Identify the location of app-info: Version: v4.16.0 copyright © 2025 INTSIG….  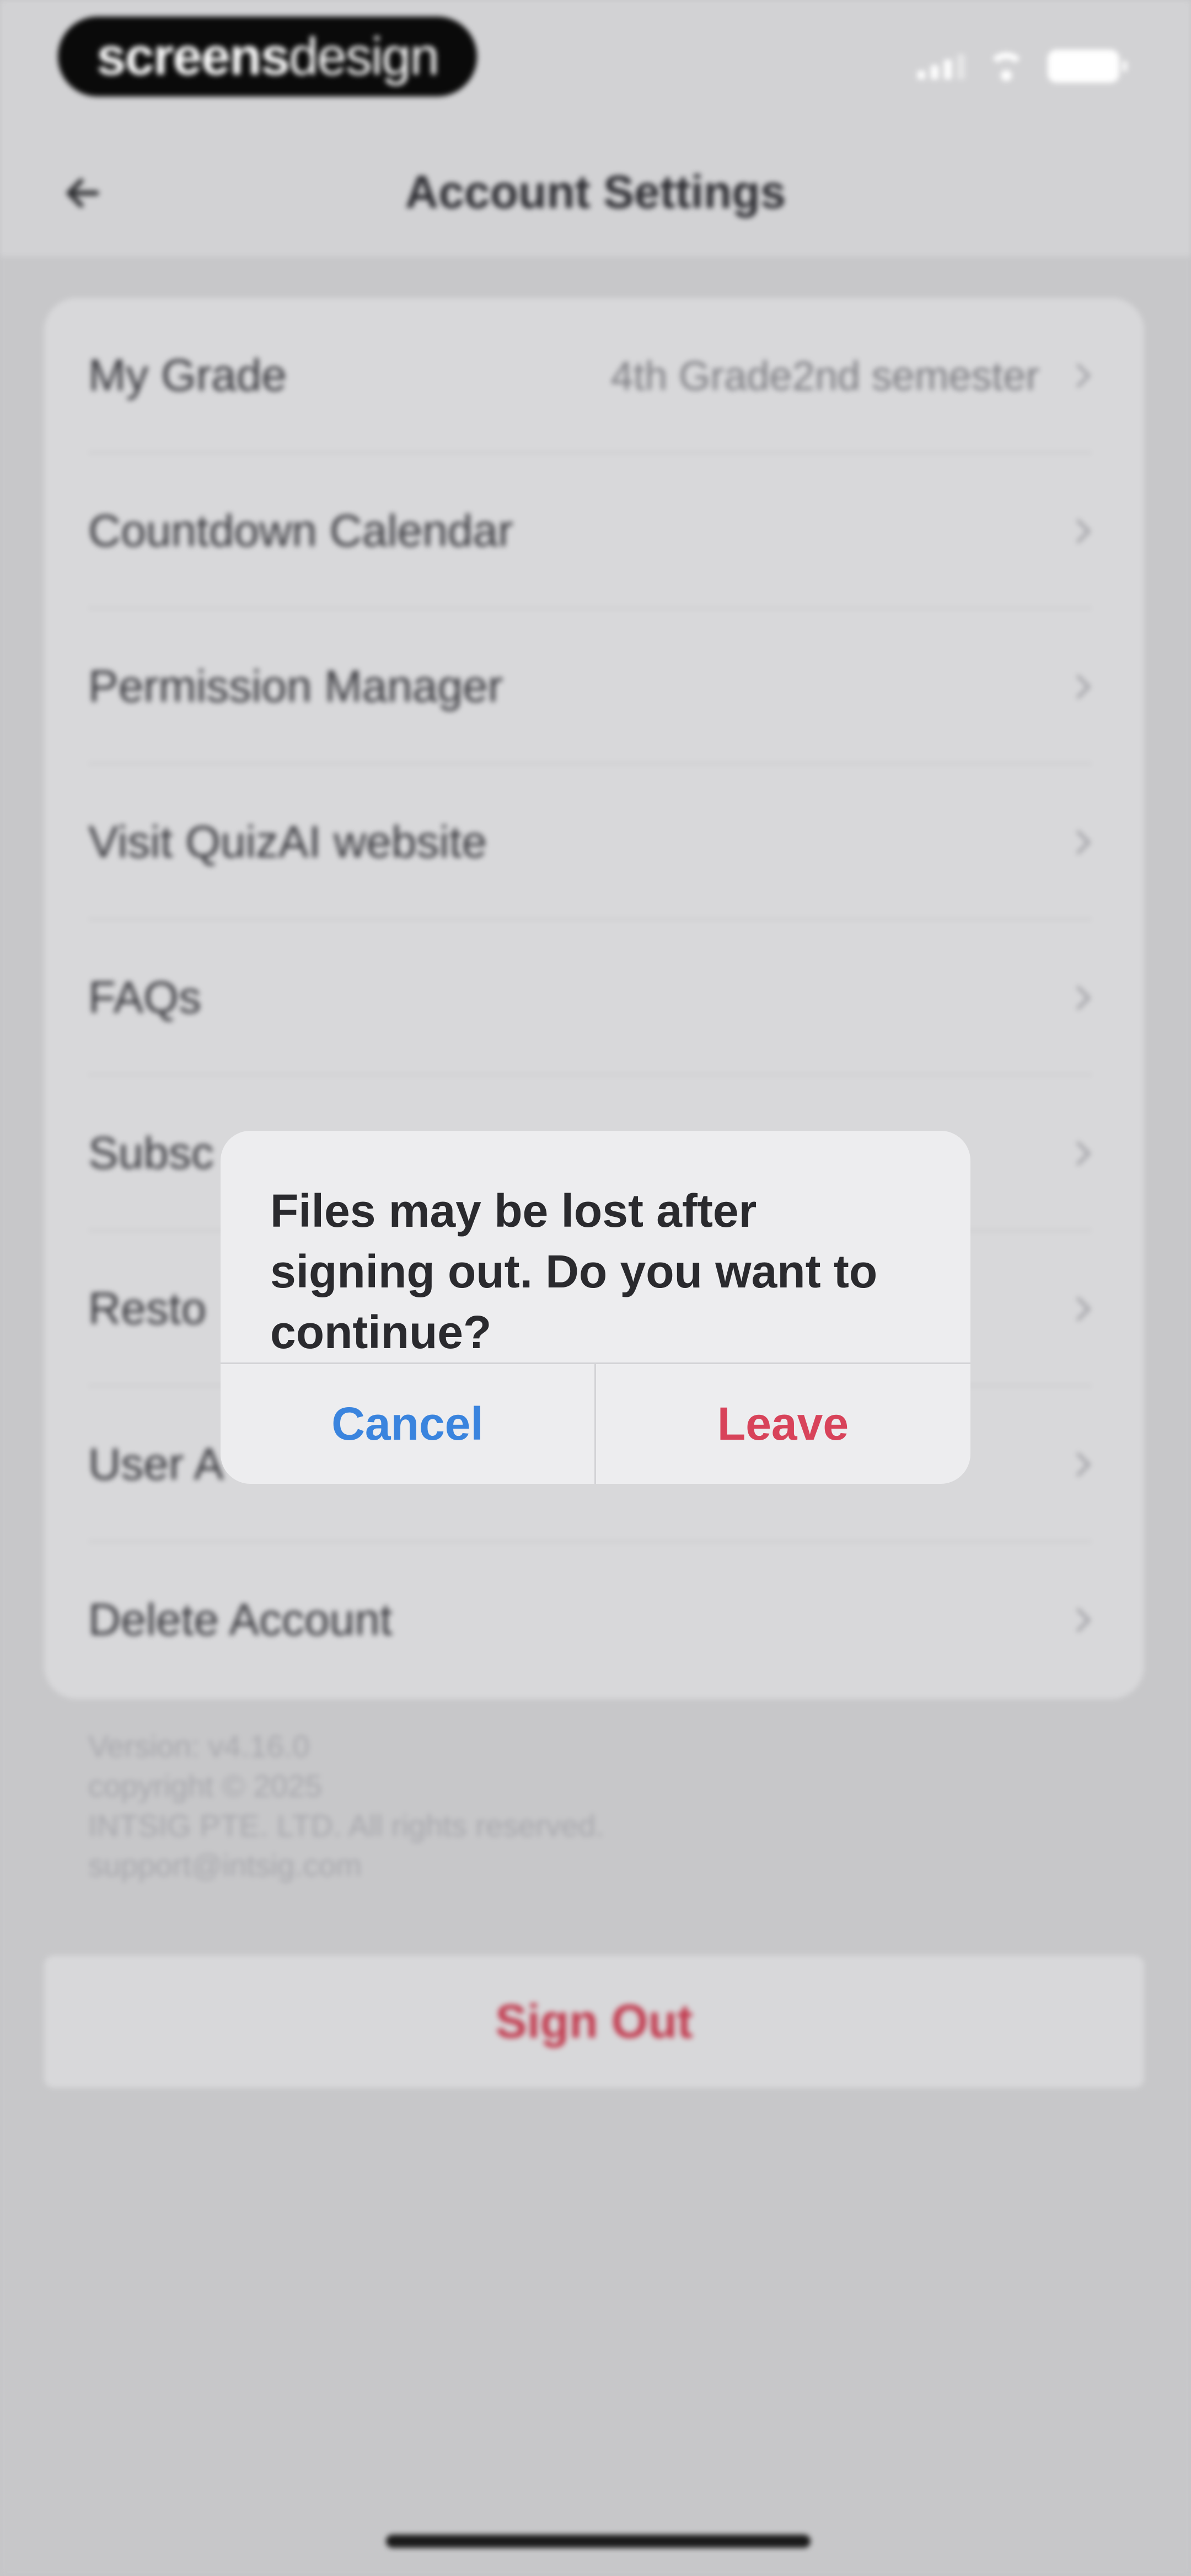
(346, 1806).